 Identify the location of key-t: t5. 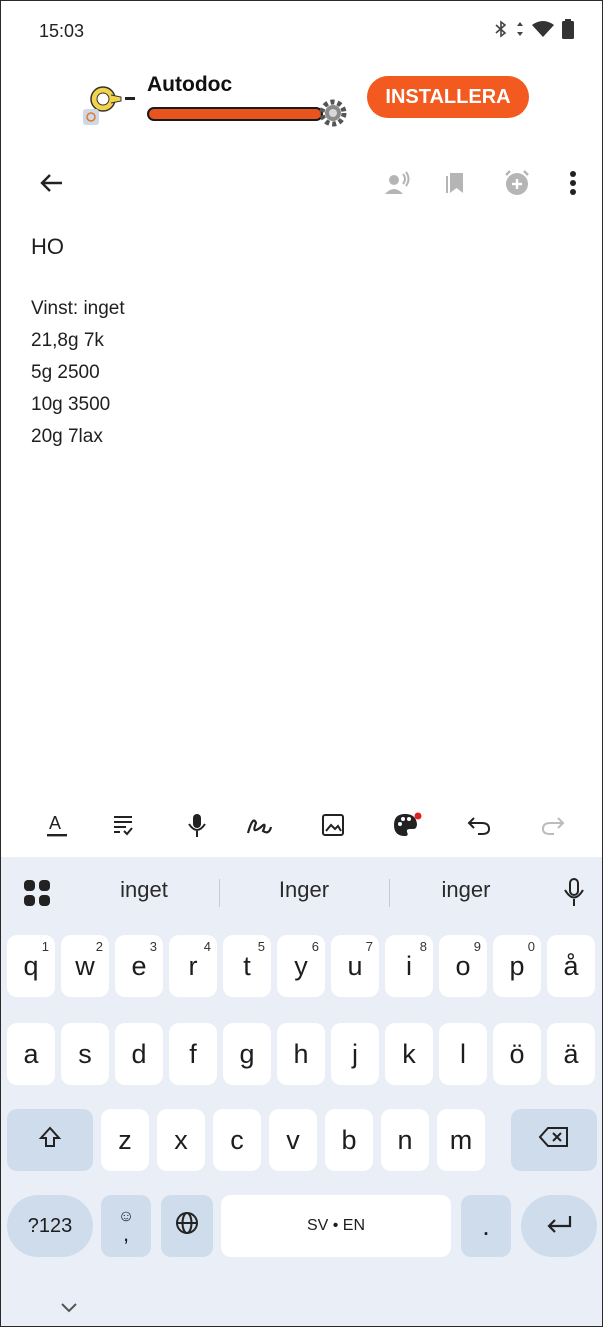
(247, 966).